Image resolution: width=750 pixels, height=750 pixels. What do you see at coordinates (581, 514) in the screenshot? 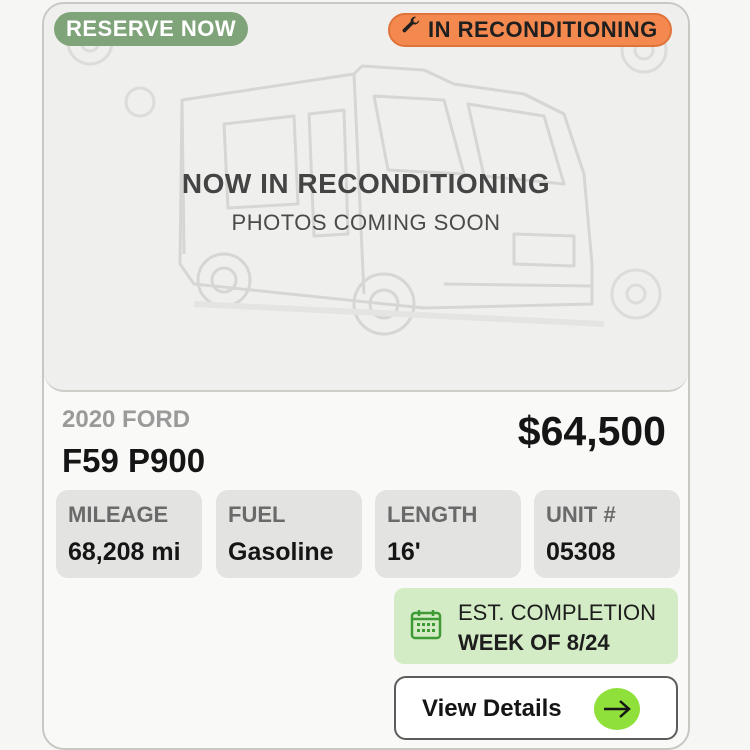
I see `spec-label: UNIT #` at bounding box center [581, 514].